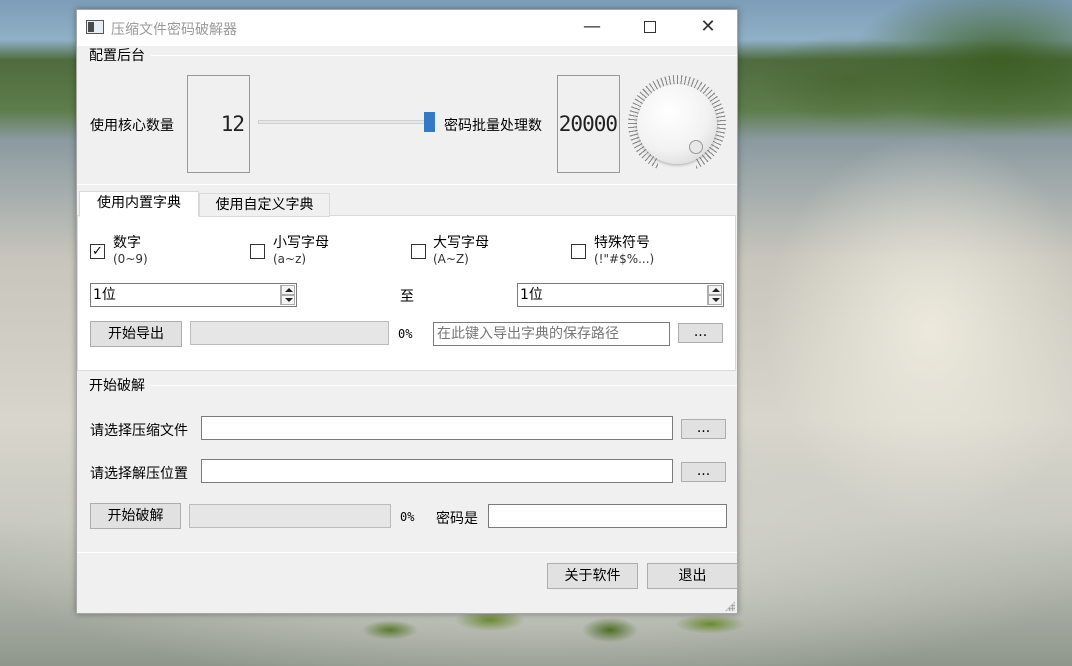 Image resolution: width=1072 pixels, height=666 pixels. Describe the element at coordinates (139, 474) in the screenshot. I see `extract-label: 请选择解压位置` at that location.